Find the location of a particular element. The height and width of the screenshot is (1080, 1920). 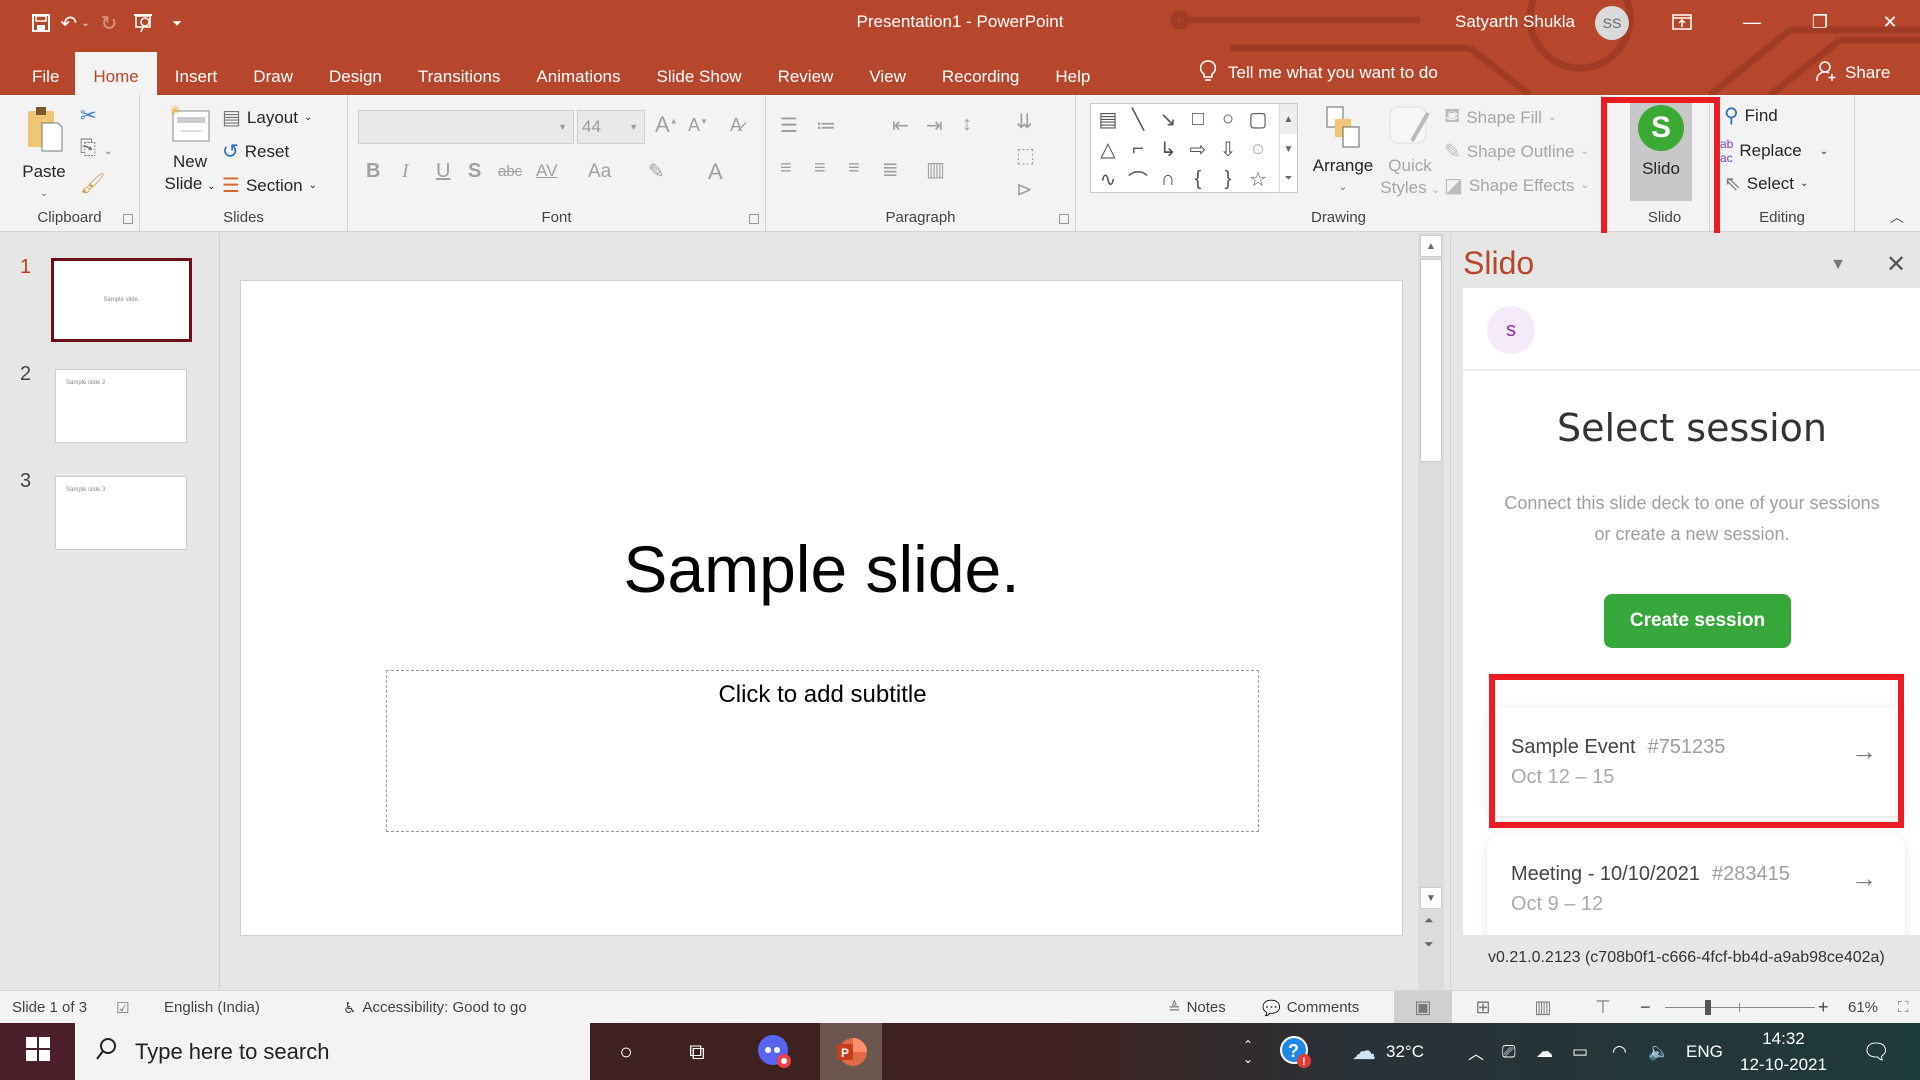

shape-arrow-line-icon: ↘ is located at coordinates (1168, 119).